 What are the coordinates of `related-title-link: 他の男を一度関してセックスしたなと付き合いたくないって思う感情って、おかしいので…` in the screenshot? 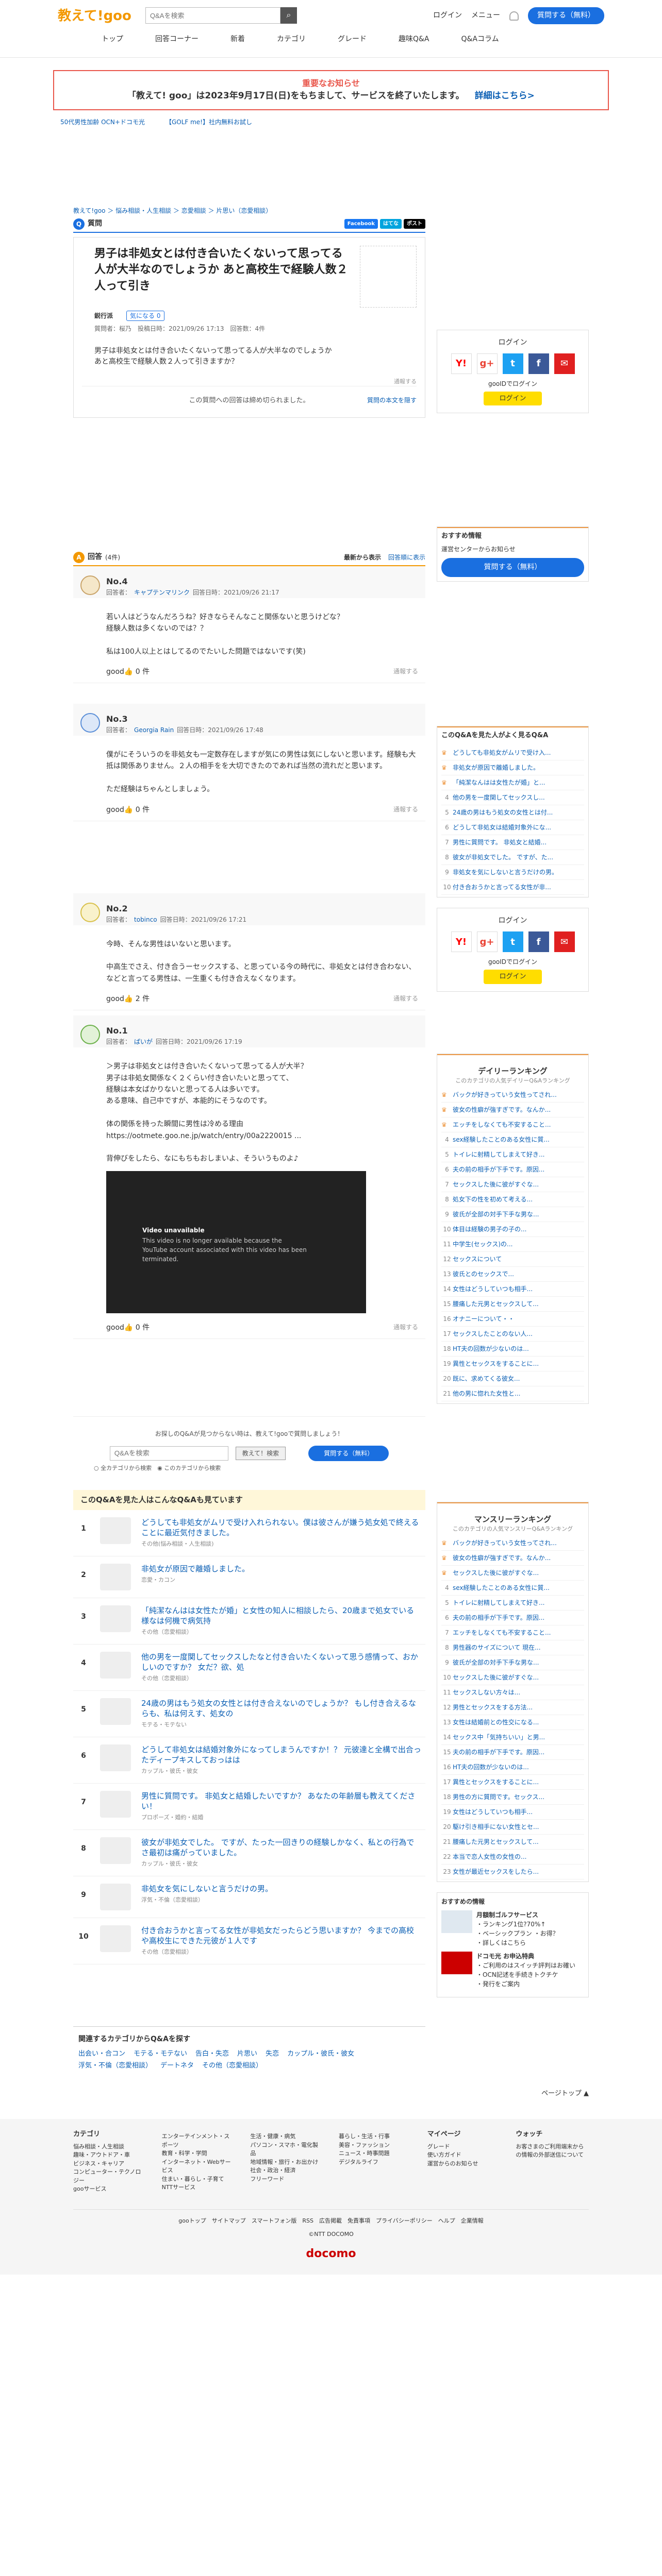 It's located at (281, 1662).